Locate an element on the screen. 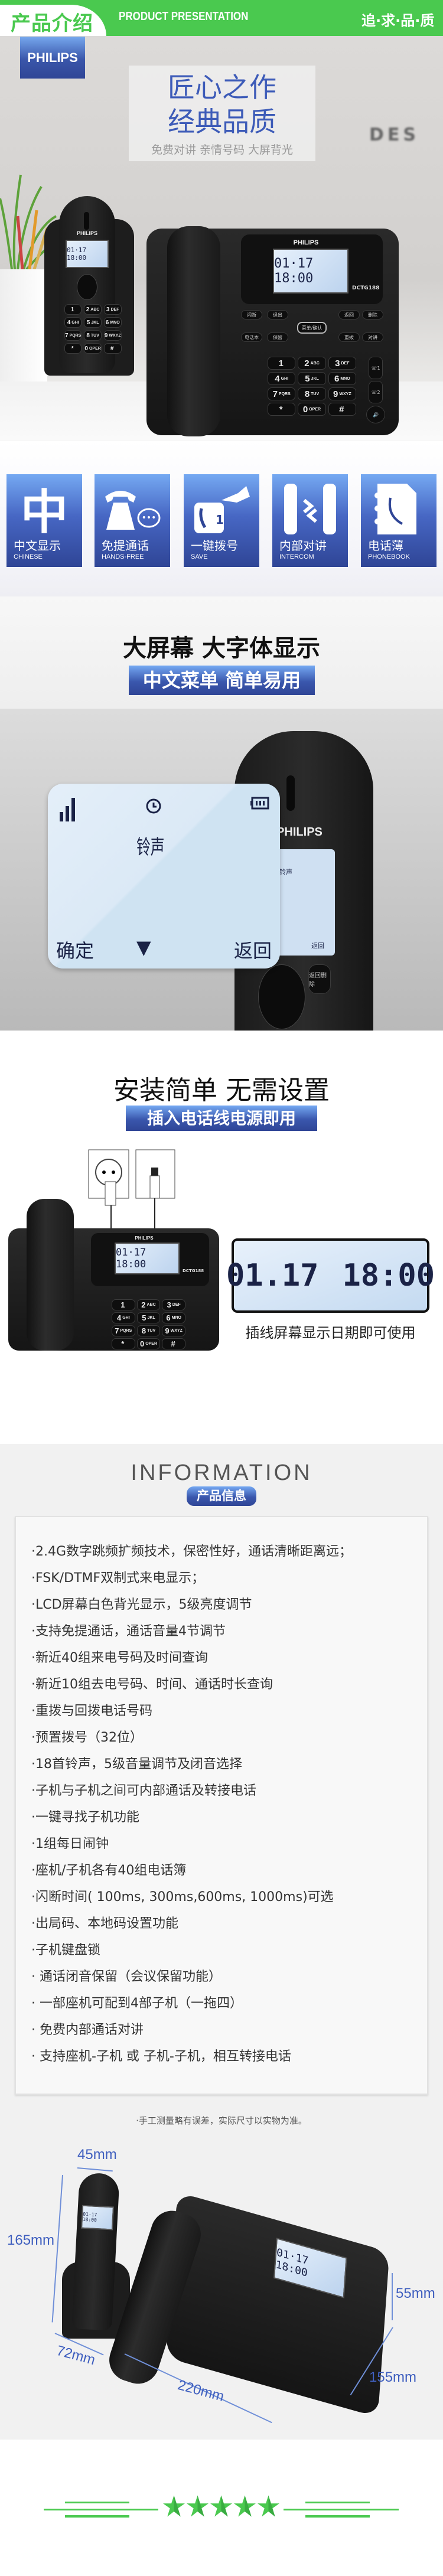  cordless-handset: 01·17 18:00 is located at coordinates (95, 2251).